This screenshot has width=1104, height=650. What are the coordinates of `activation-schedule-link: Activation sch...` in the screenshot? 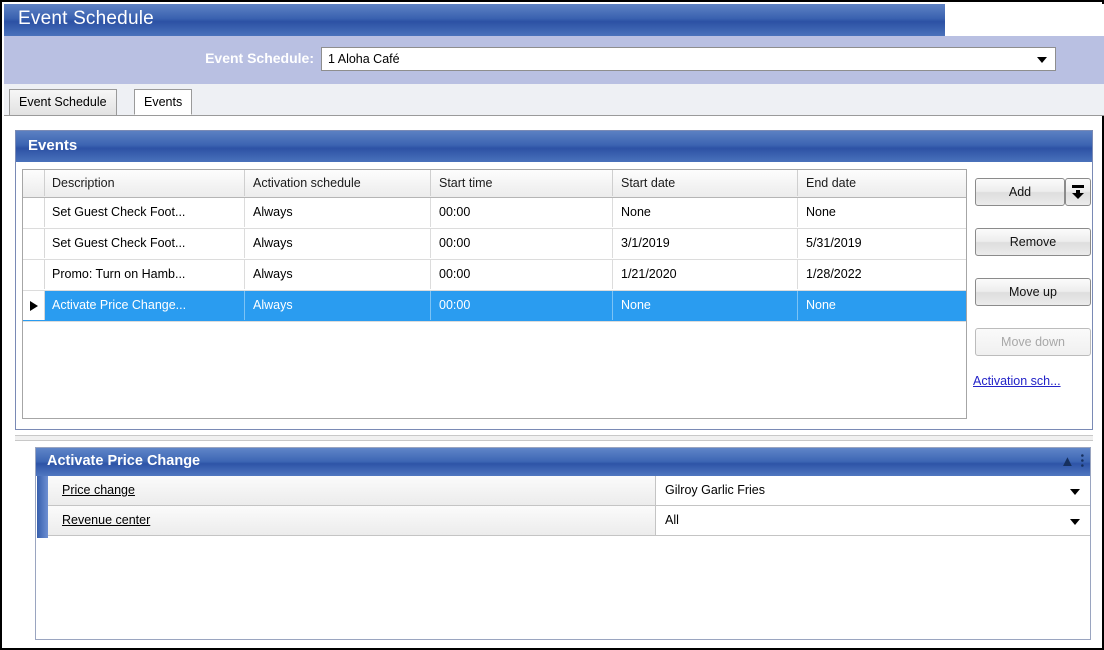 It's located at (1035, 381).